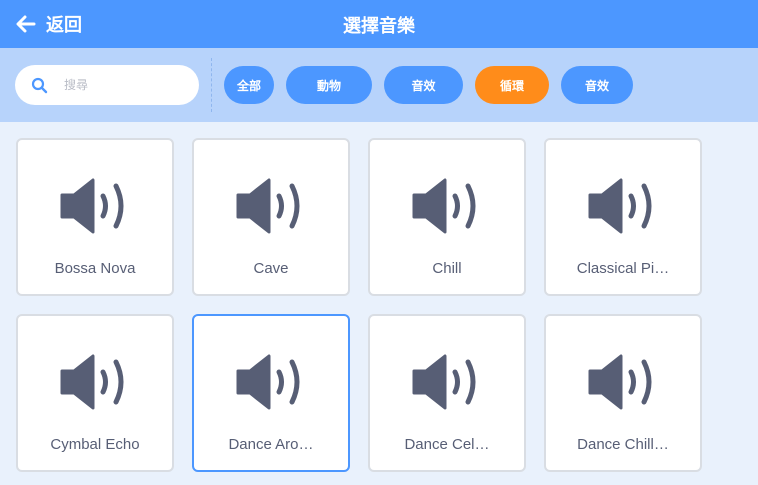 The height and width of the screenshot is (485, 758). I want to click on search-input, so click(124, 85).